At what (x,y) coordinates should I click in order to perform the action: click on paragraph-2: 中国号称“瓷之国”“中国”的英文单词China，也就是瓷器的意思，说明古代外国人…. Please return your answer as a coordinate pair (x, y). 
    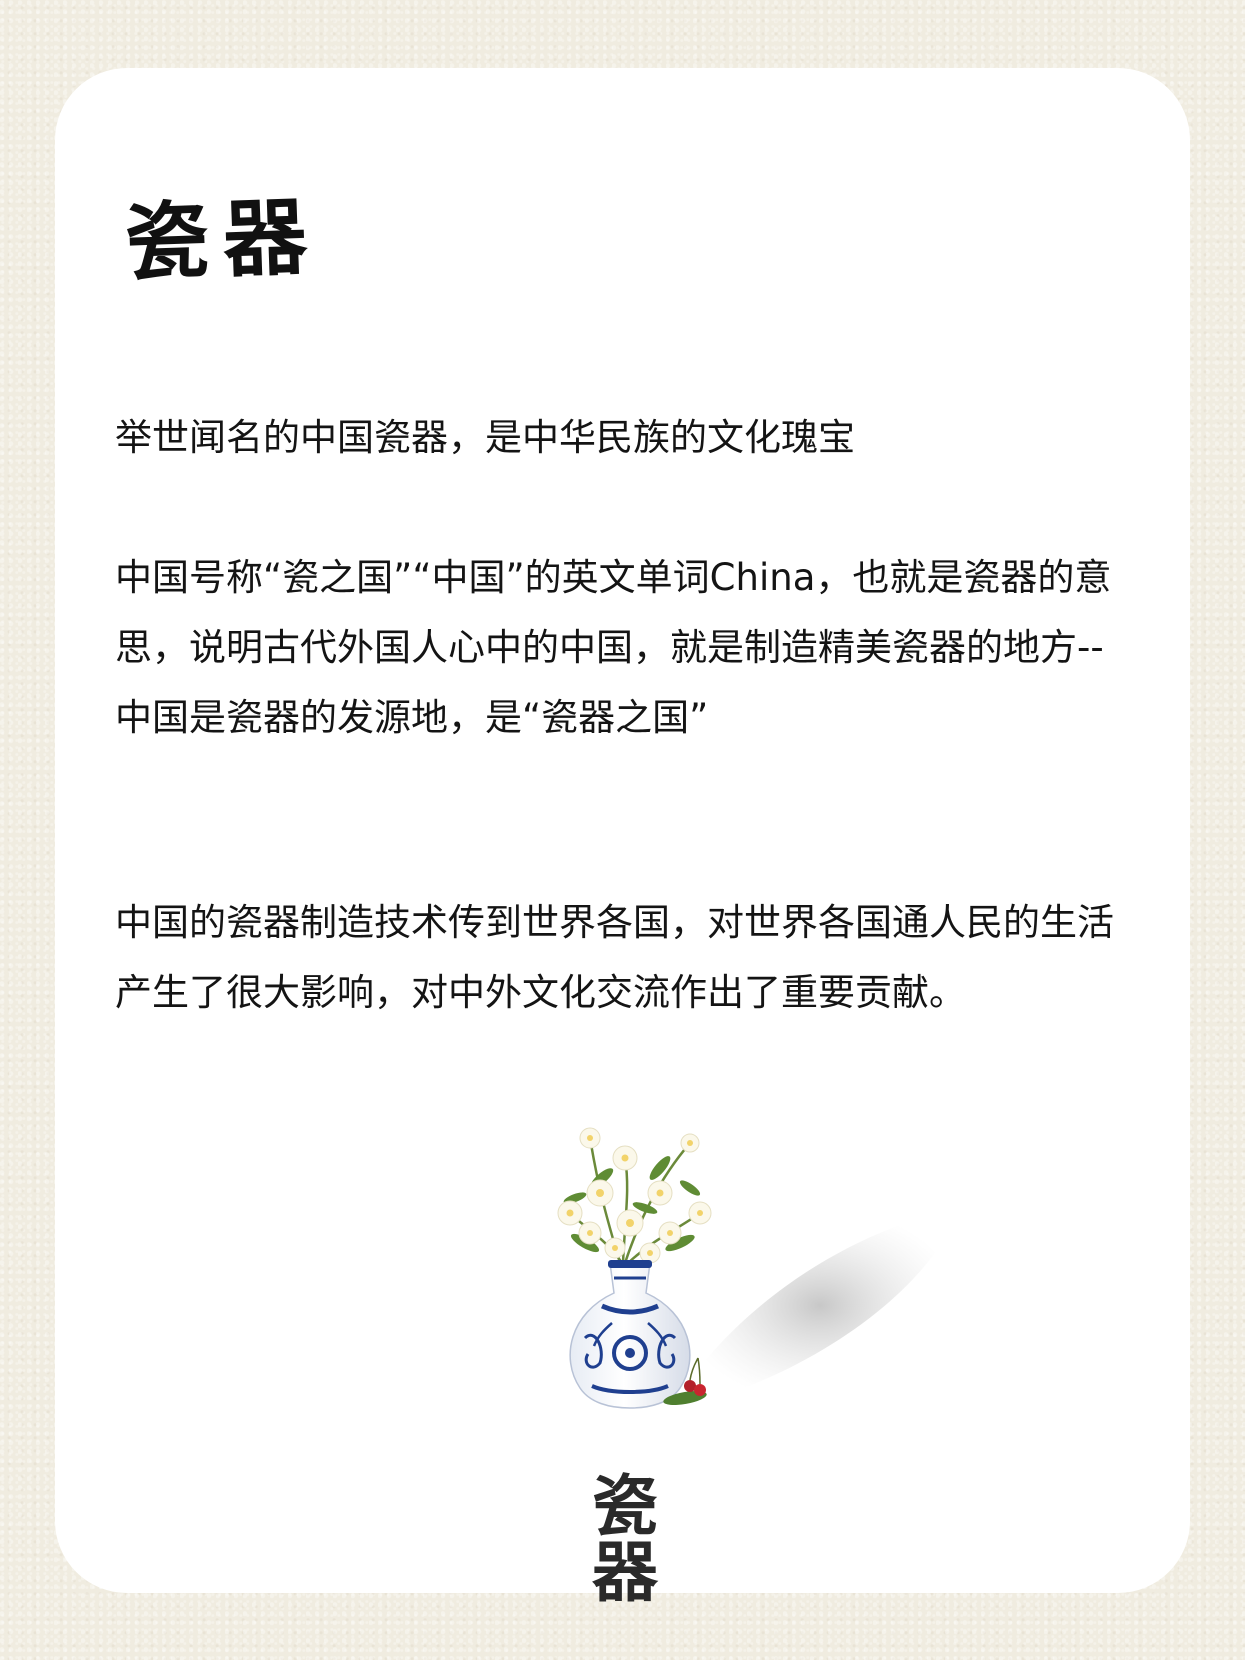
    Looking at the image, I should click on (613, 647).